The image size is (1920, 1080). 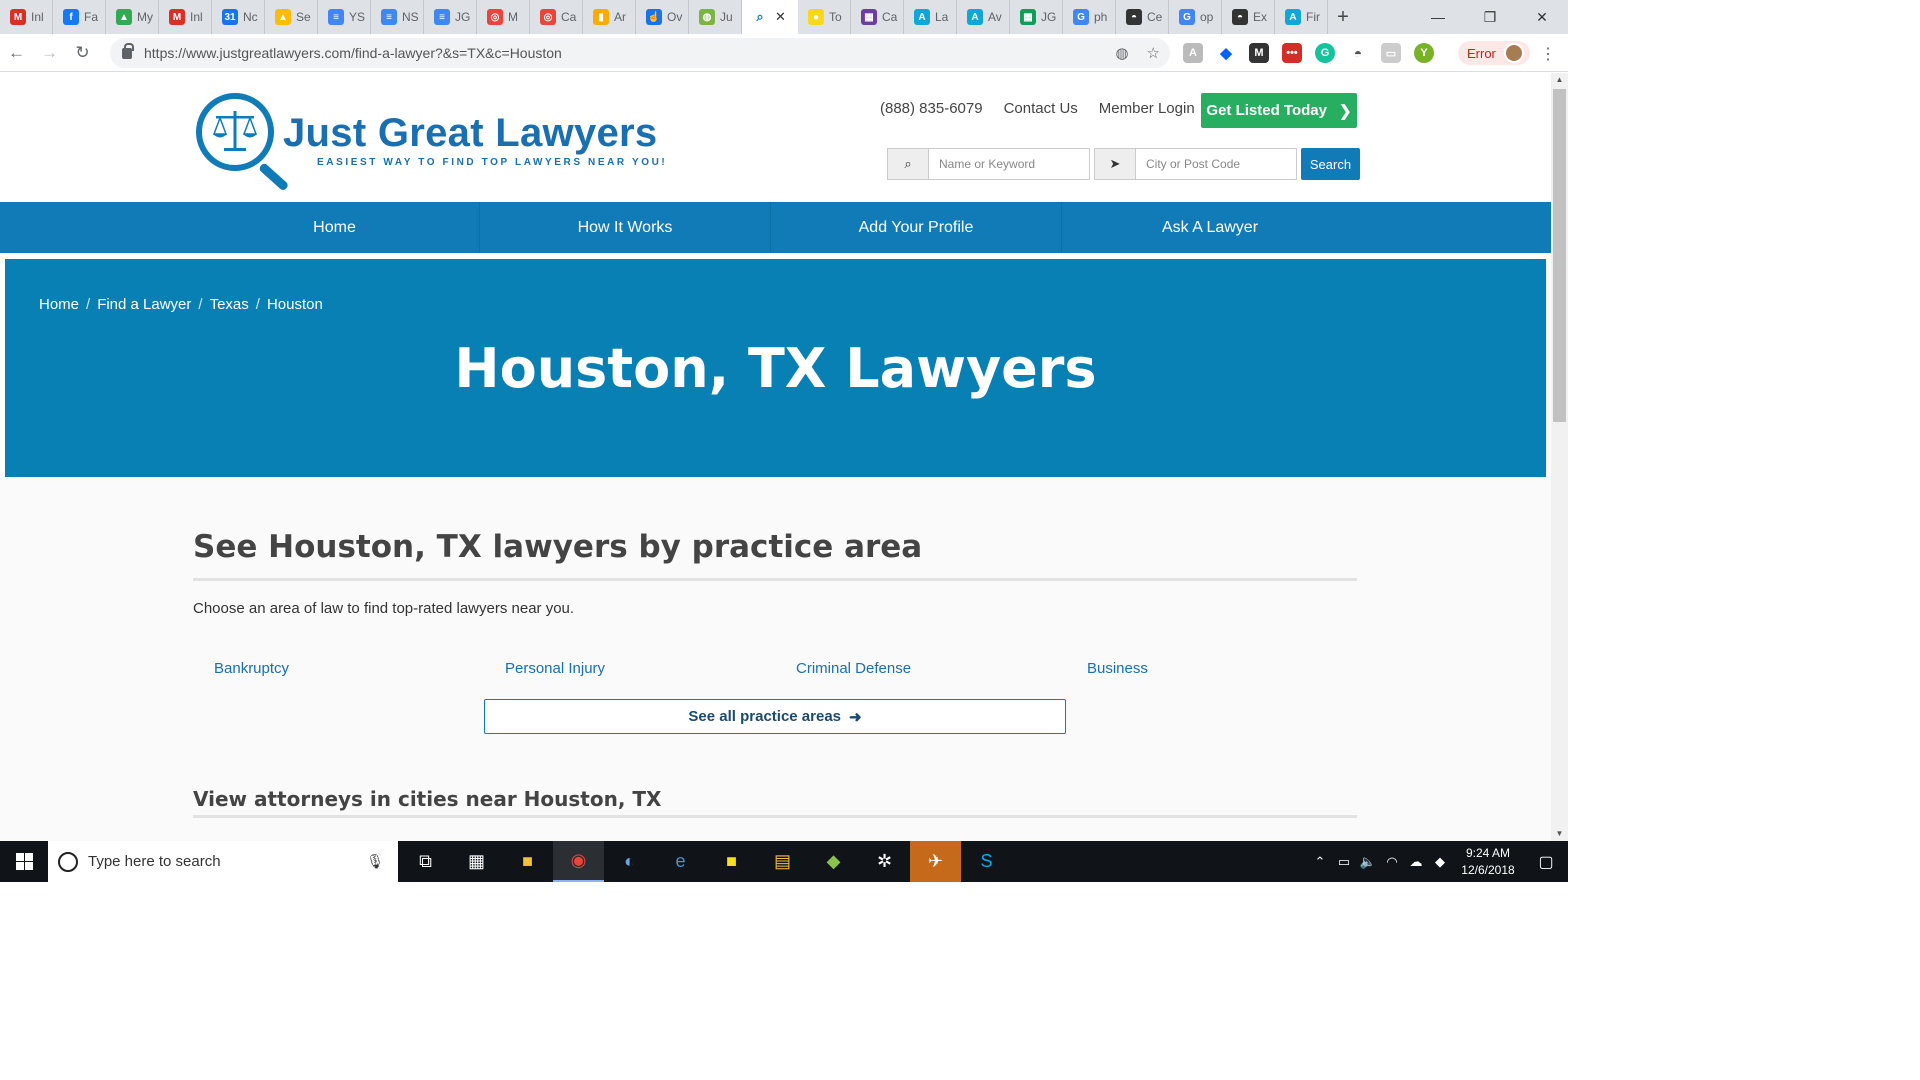 I want to click on windows-start-icon, so click(x=24, y=861).